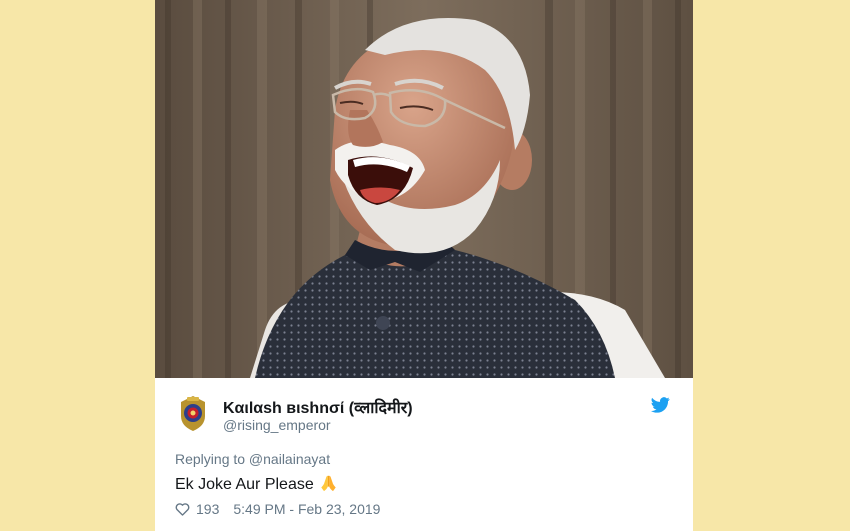  Describe the element at coordinates (252, 459) in the screenshot. I see `replying-to: Replying to @nailainayat` at that location.